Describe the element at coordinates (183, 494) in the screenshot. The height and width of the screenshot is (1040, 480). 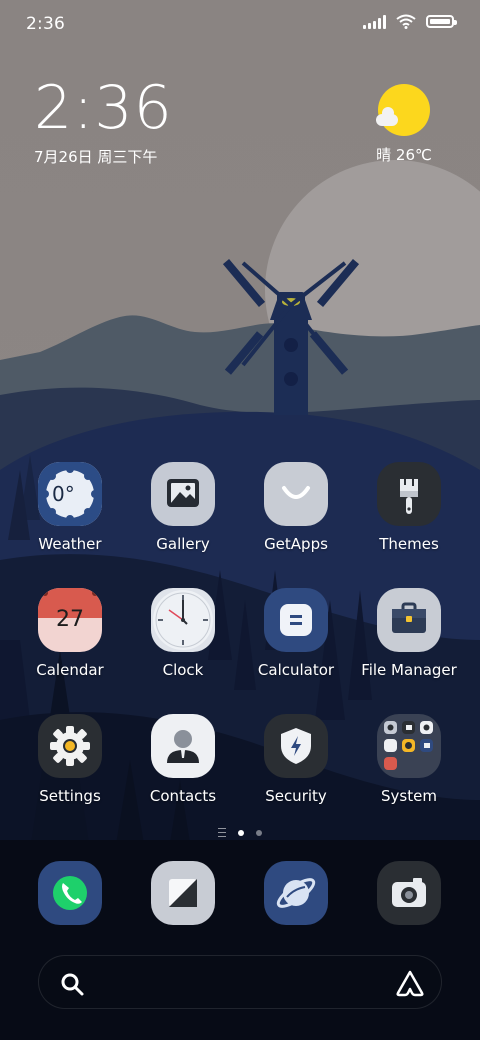
I see `gallery-icon` at that location.